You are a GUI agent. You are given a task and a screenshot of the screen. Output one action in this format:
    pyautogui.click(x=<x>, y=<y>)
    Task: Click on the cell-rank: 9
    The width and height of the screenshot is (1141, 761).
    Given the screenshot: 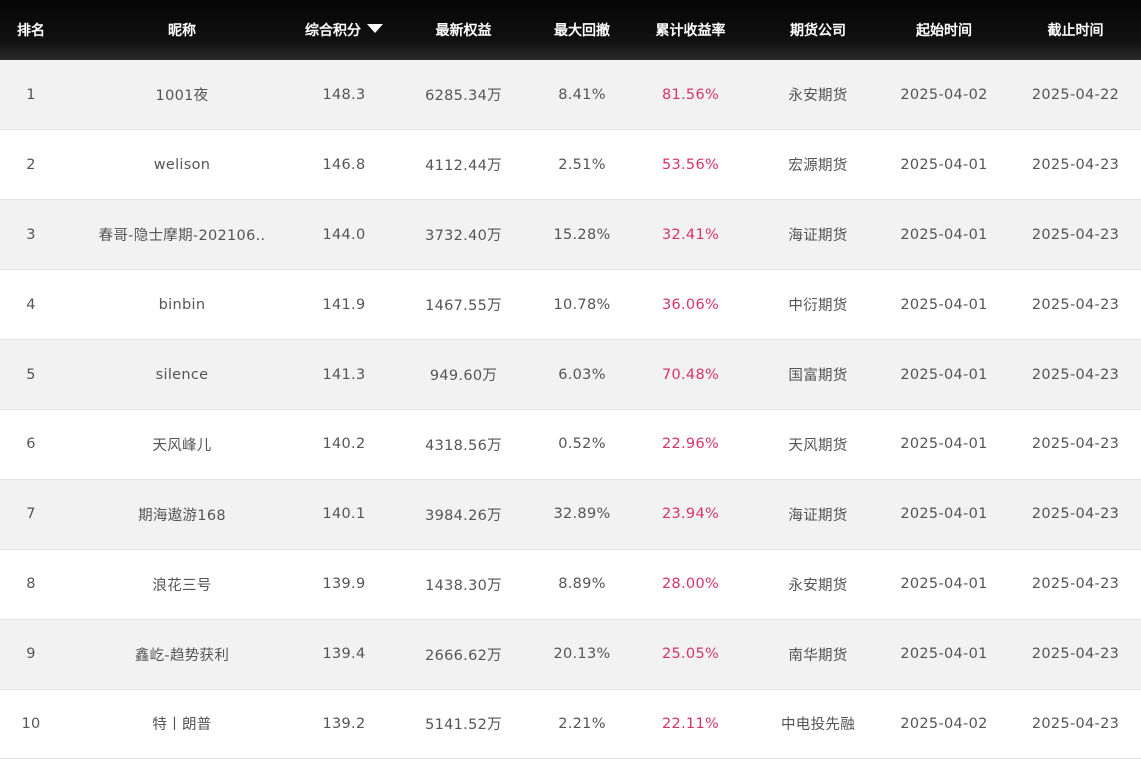 What is the action you would take?
    pyautogui.click(x=31, y=654)
    